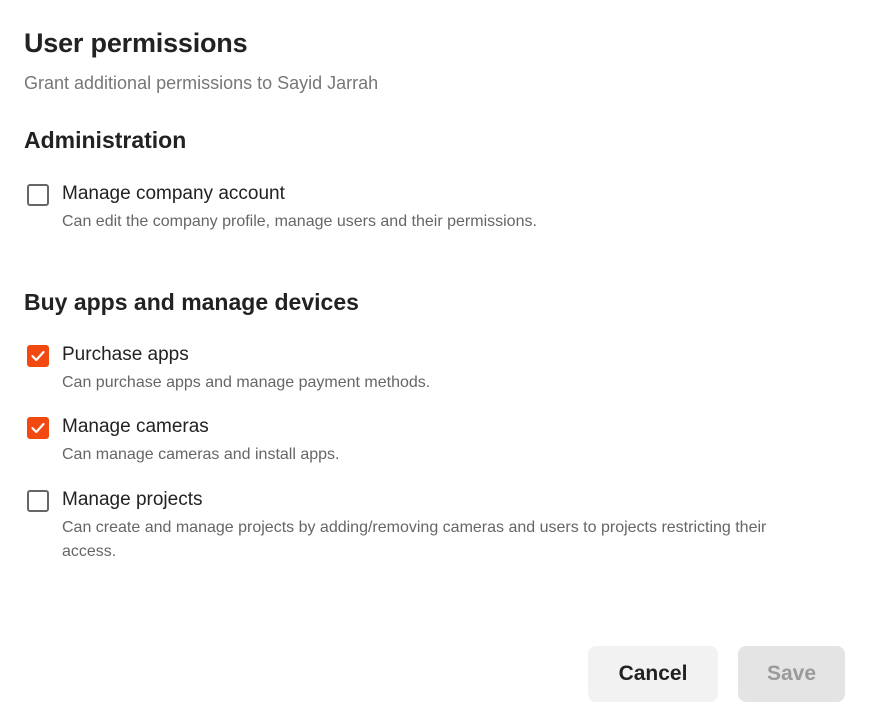 This screenshot has width=873, height=728. What do you see at coordinates (105, 140) in the screenshot?
I see `section-heading-administration: Administration` at bounding box center [105, 140].